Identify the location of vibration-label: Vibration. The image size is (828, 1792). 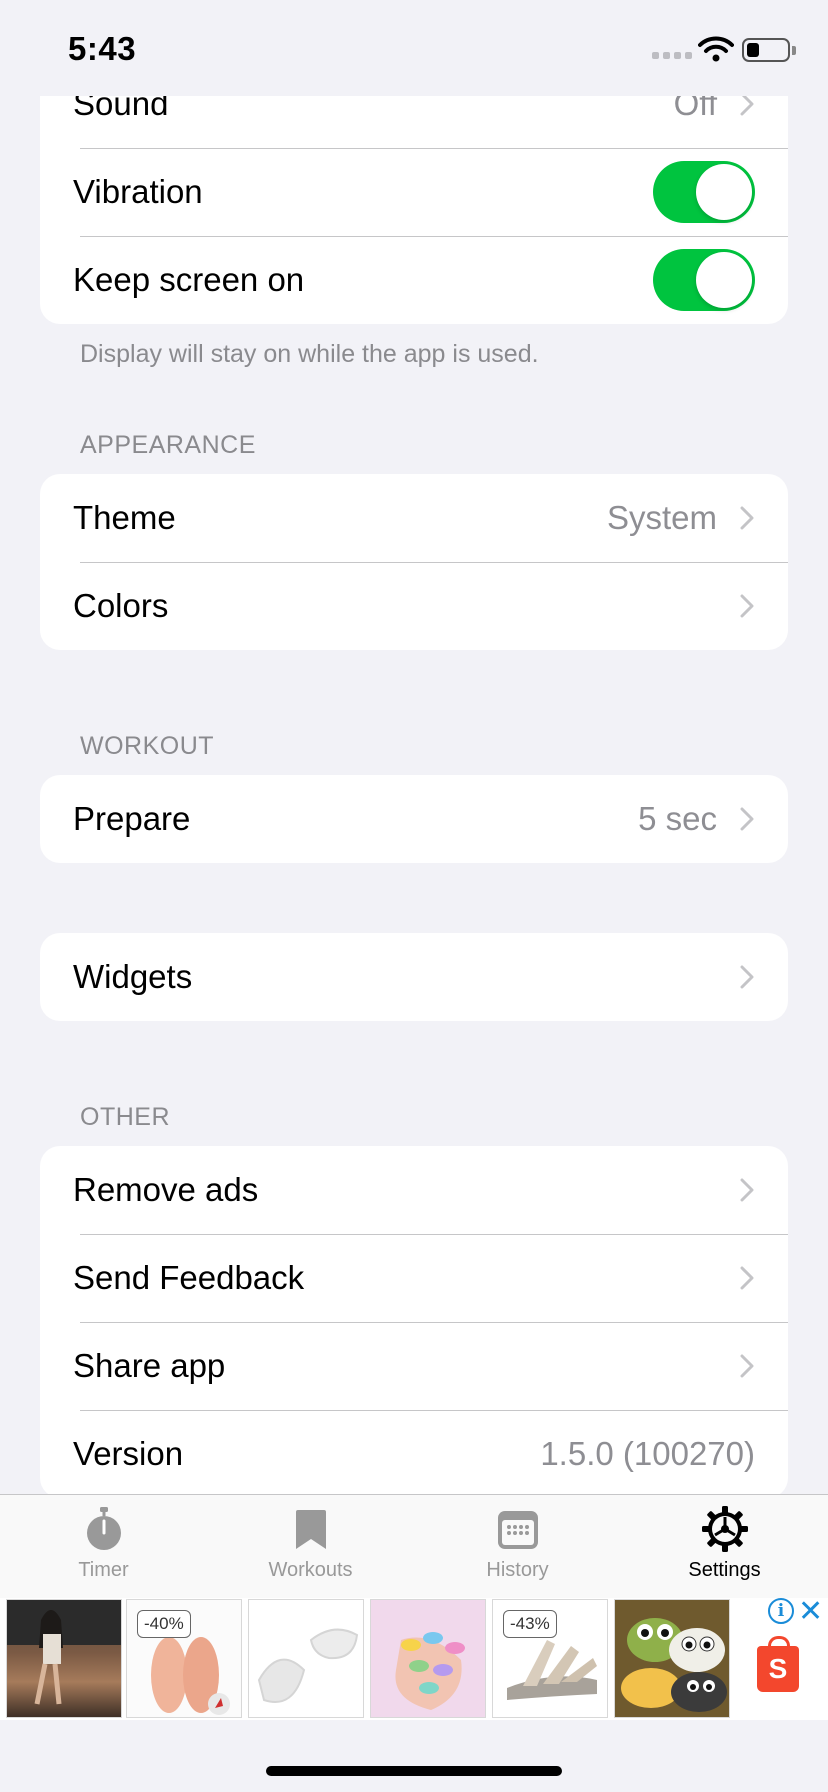
(138, 191).